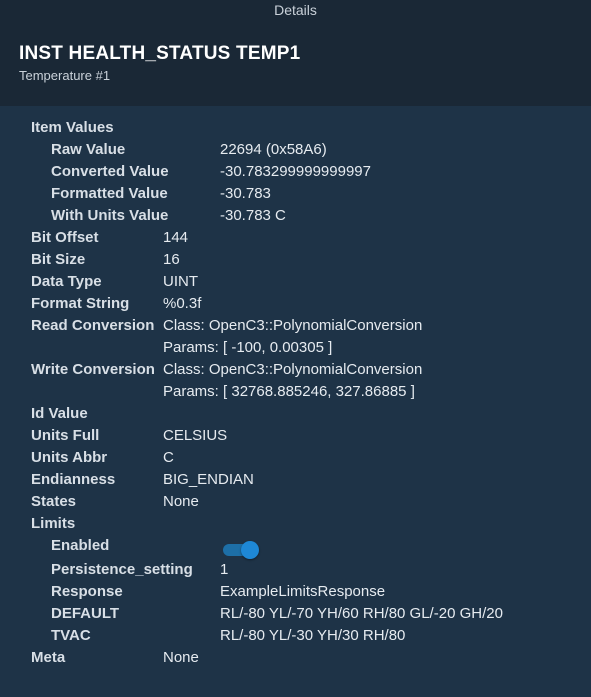  I want to click on format-string-label: Format String, so click(80, 303).